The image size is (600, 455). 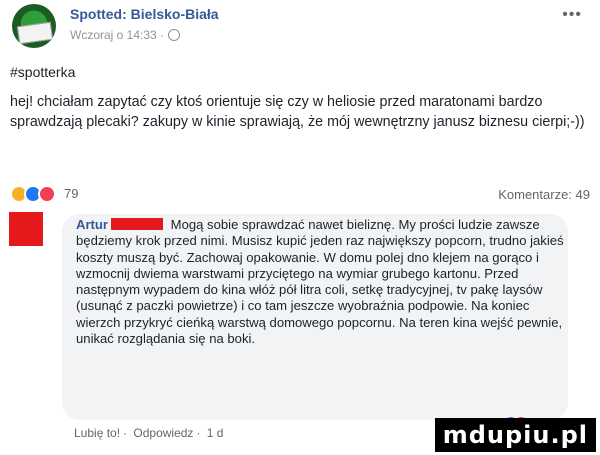 What do you see at coordinates (144, 14) in the screenshot?
I see `page-name-link: Spotted: Bielsko-Biała` at bounding box center [144, 14].